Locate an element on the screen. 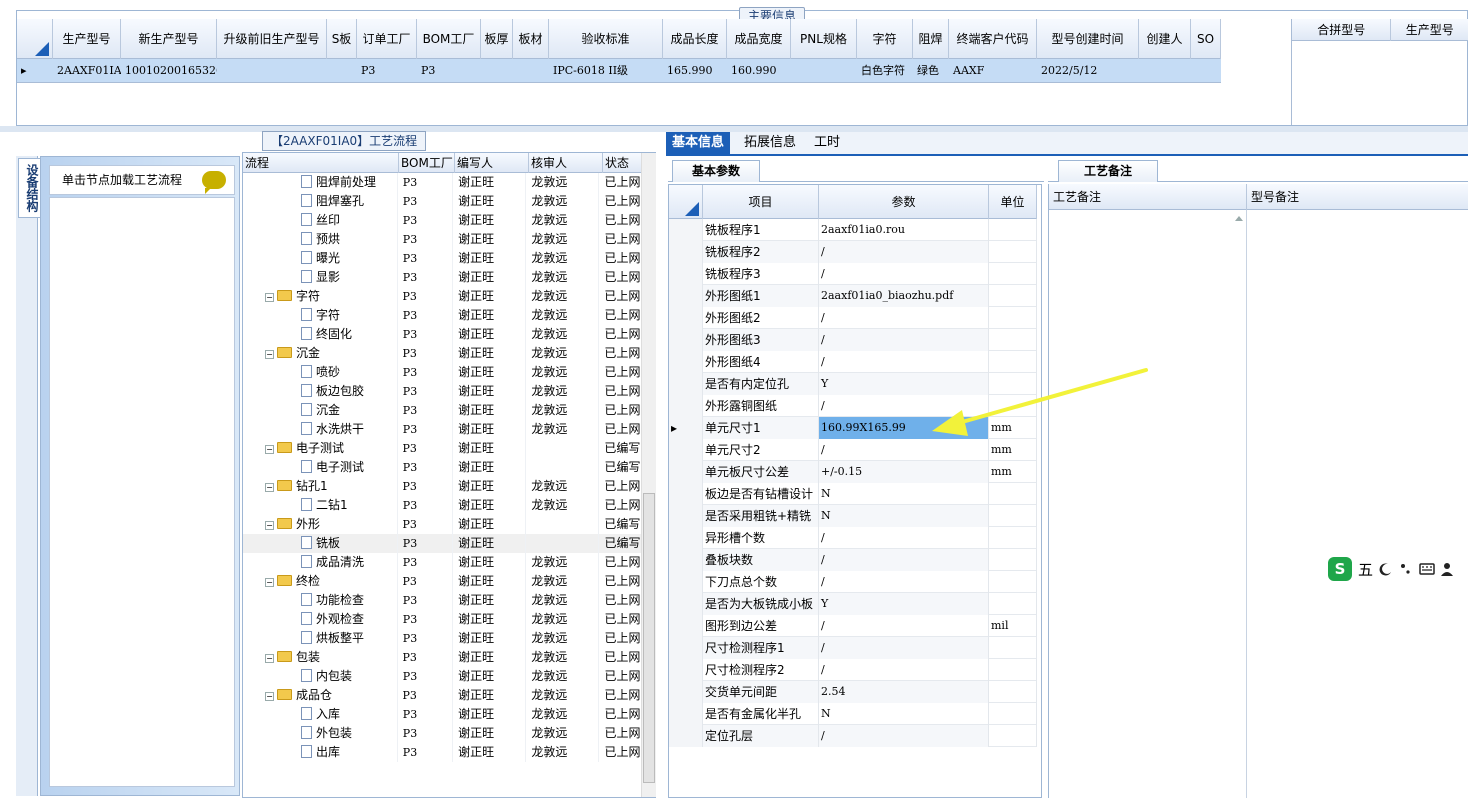  flow-row: − 电子测试 P3 谢正旺 已编写 is located at coordinates (443, 448).